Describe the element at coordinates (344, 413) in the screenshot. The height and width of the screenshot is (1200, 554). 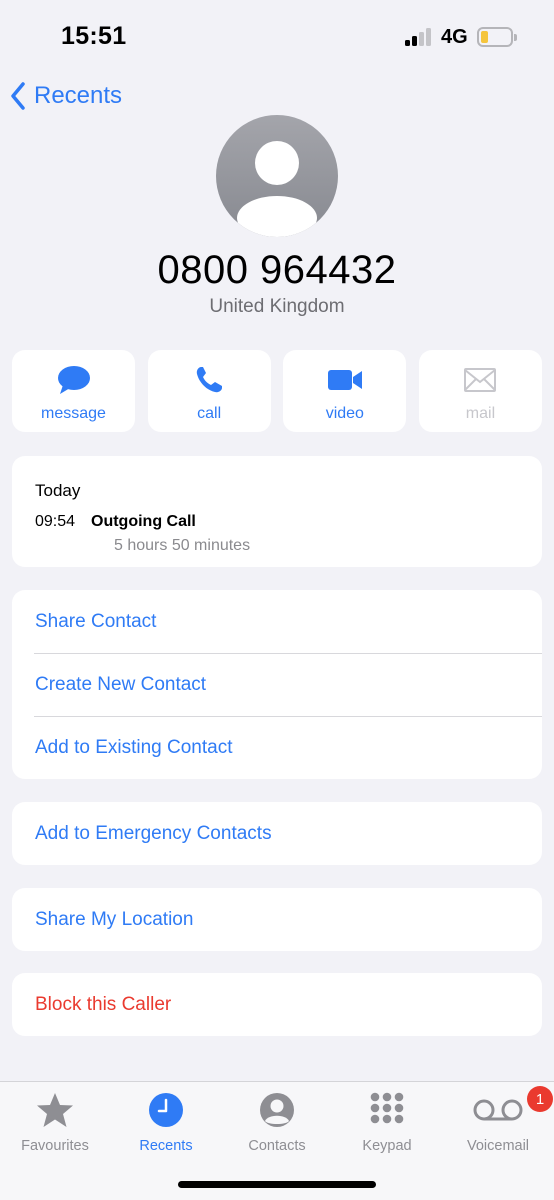
I see `video-label: video` at that location.